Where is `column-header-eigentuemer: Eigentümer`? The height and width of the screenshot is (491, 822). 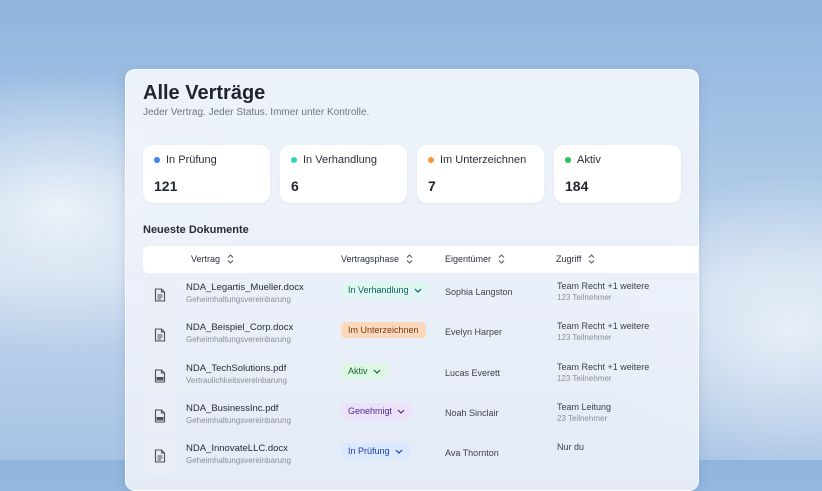 column-header-eigentuemer: Eigentümer is located at coordinates (475, 259).